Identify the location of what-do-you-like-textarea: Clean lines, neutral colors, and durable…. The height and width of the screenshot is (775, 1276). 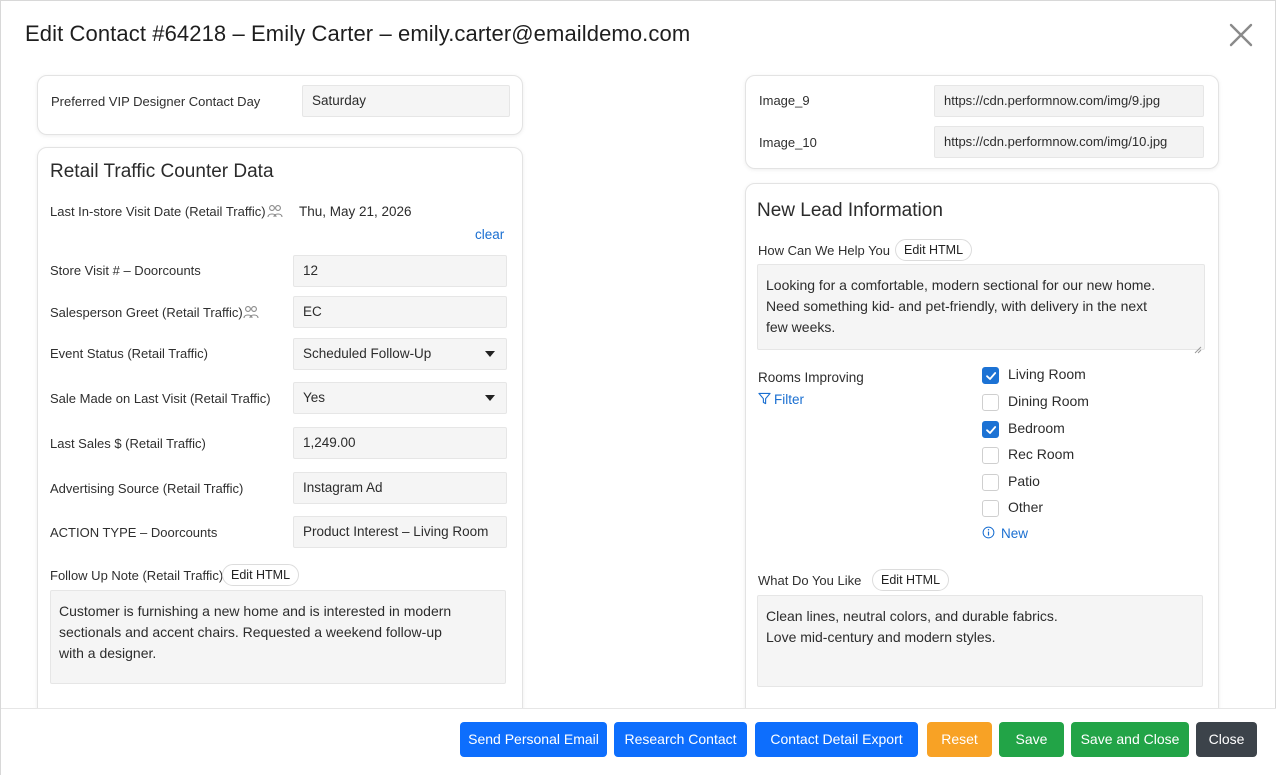
(980, 641).